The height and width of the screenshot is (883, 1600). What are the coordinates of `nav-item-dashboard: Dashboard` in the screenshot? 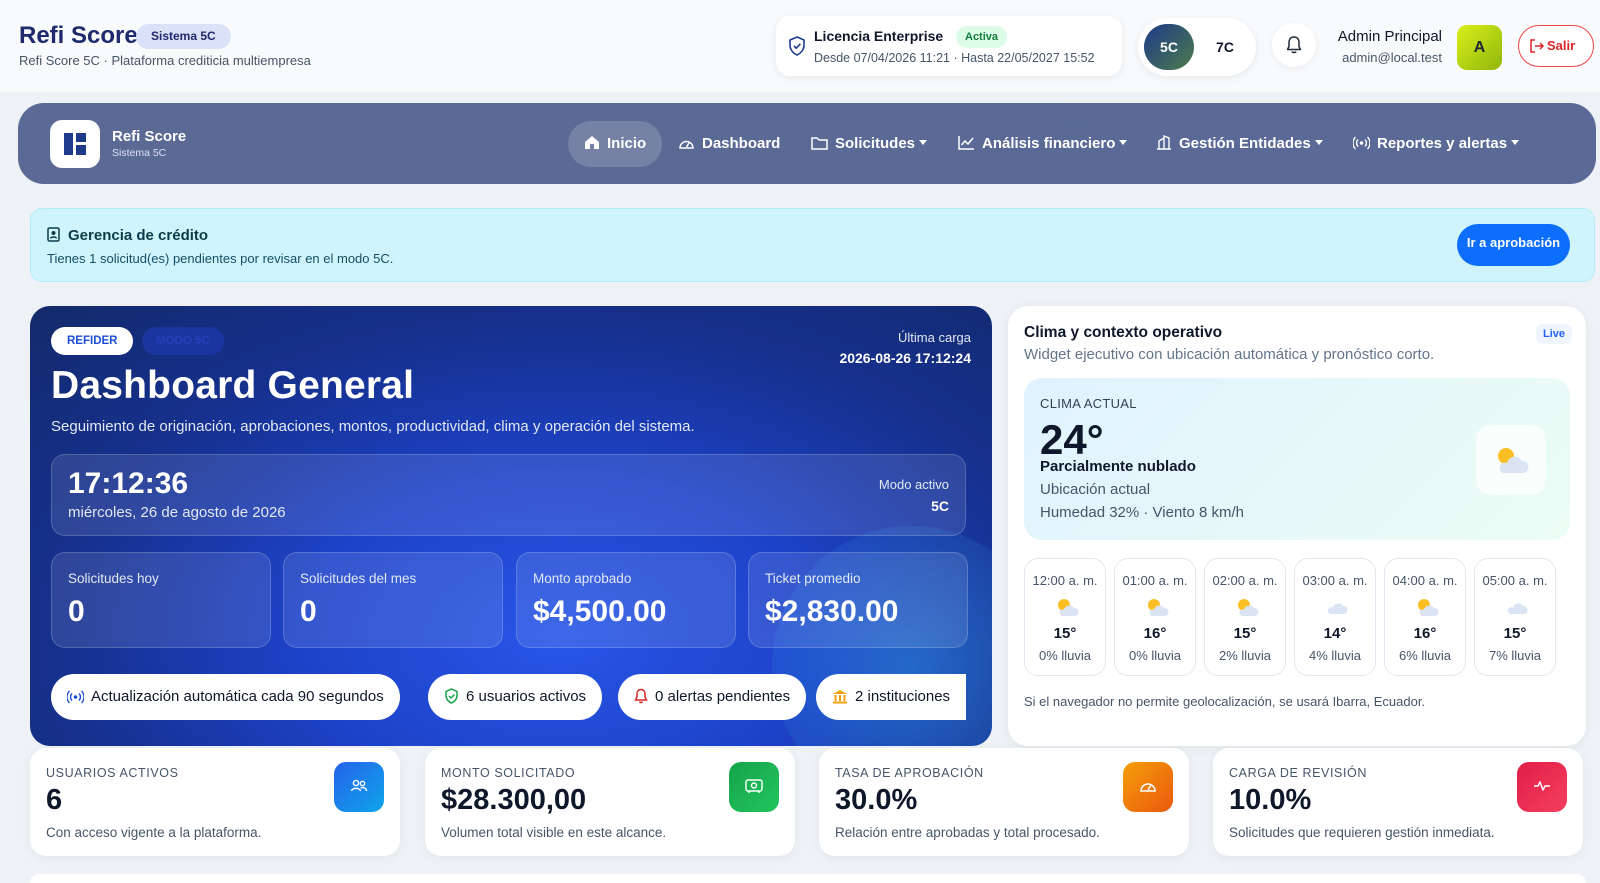 It's located at (729, 144).